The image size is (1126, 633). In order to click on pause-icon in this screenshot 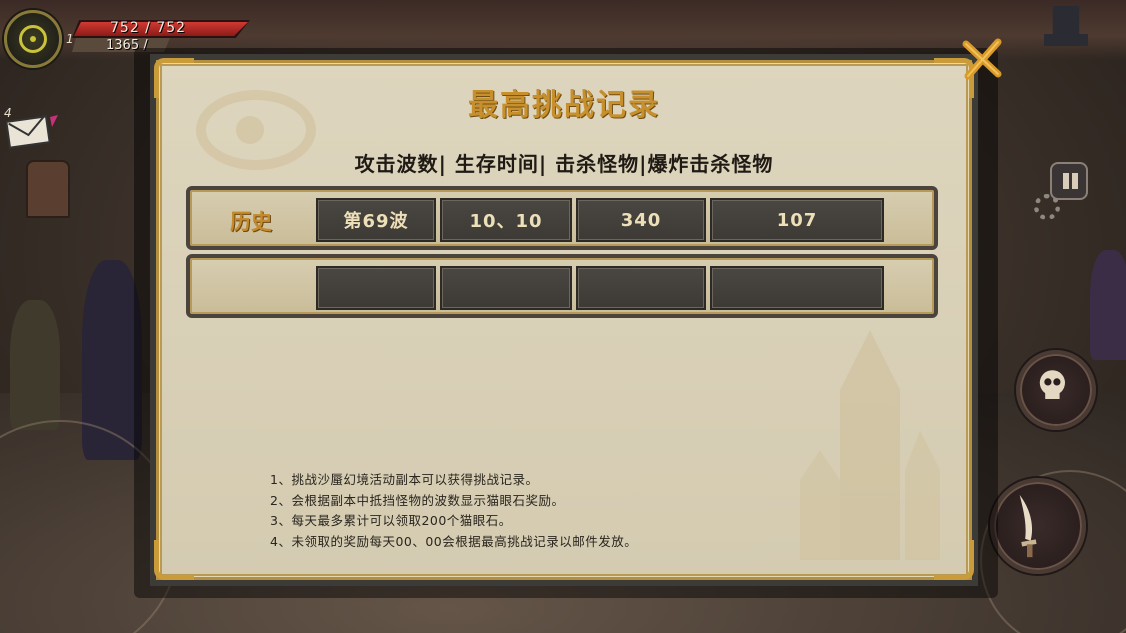, I will do `click(1069, 181)`.